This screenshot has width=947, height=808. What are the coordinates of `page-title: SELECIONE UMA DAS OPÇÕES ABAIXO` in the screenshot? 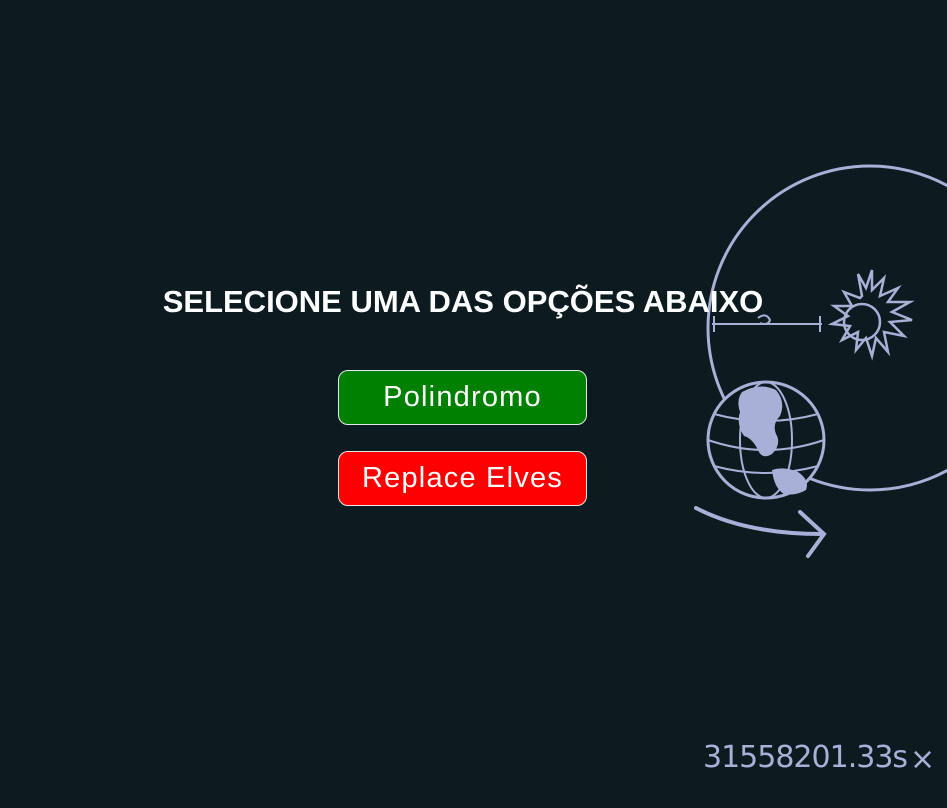 It's located at (463, 301).